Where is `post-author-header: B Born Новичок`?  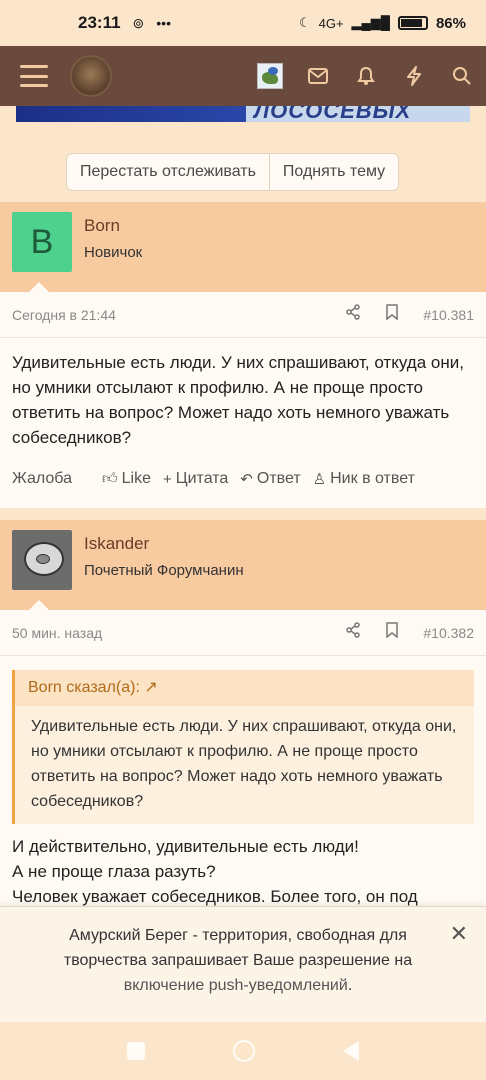 post-author-header: B Born Новичок is located at coordinates (243, 247).